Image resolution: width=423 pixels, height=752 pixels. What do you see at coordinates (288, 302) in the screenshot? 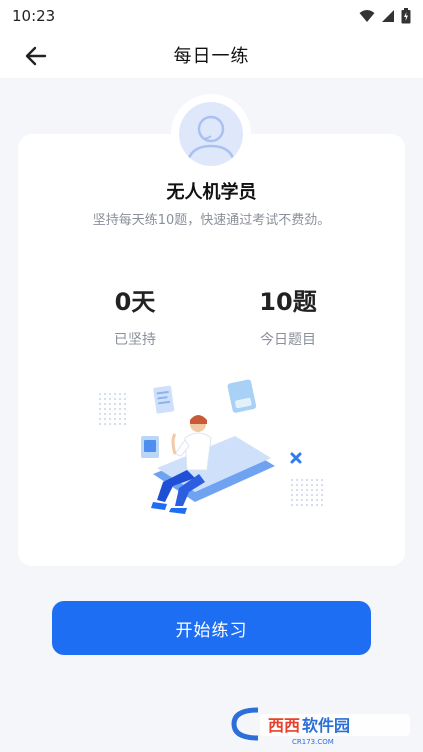
I see `stat-questions-value: 10题` at bounding box center [288, 302].